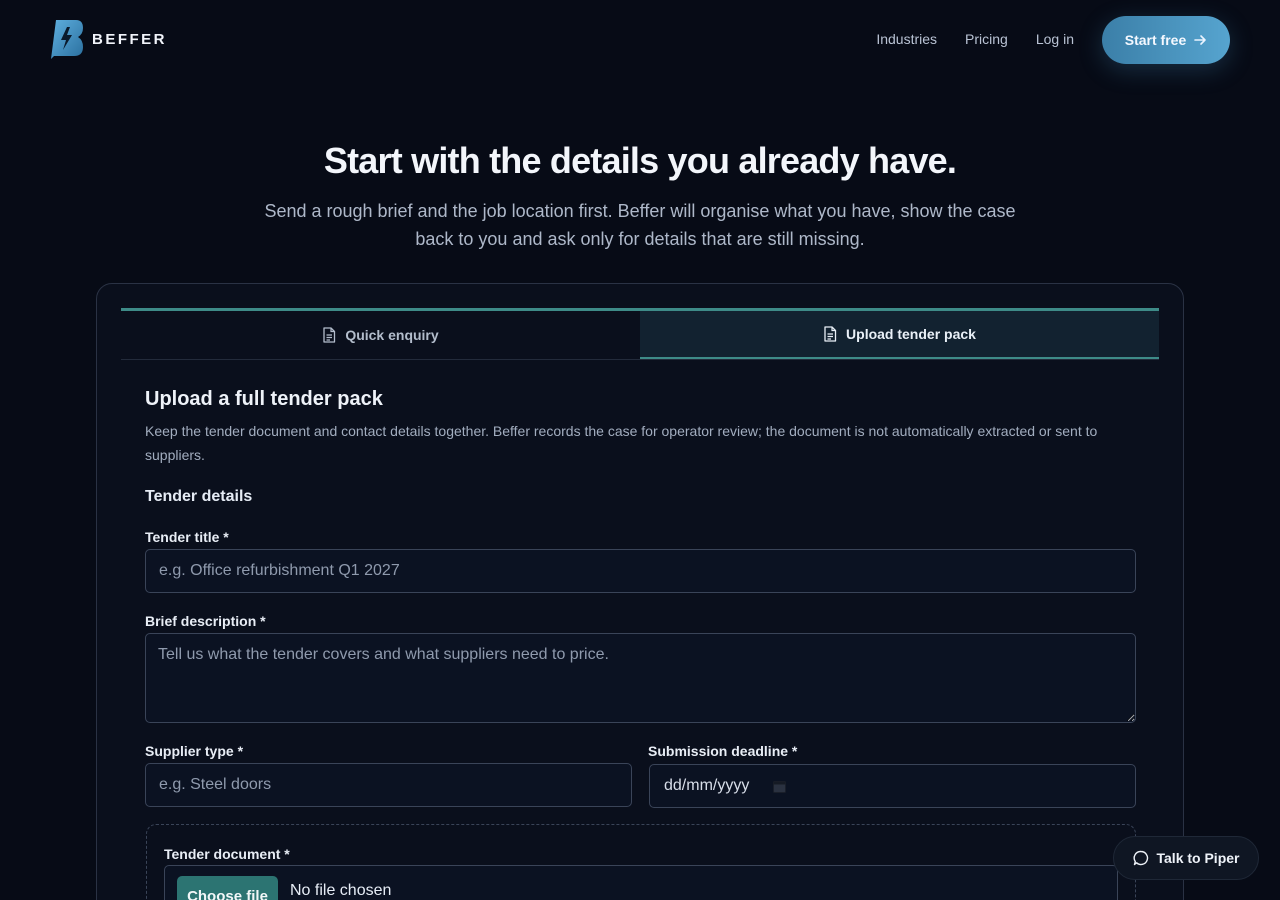 The height and width of the screenshot is (900, 1280). Describe the element at coordinates (911, 334) in the screenshot. I see `tab-upload-tender-pack-label: Upload tender pack` at that location.